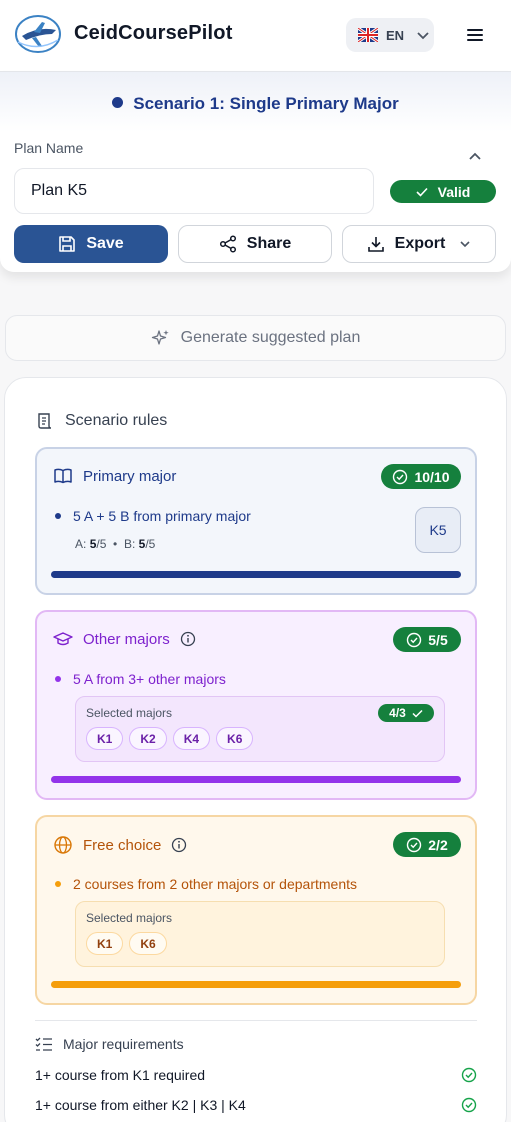  What do you see at coordinates (255, 104) in the screenshot?
I see `scenario-title: Scenario 1: Single Primary Major` at bounding box center [255, 104].